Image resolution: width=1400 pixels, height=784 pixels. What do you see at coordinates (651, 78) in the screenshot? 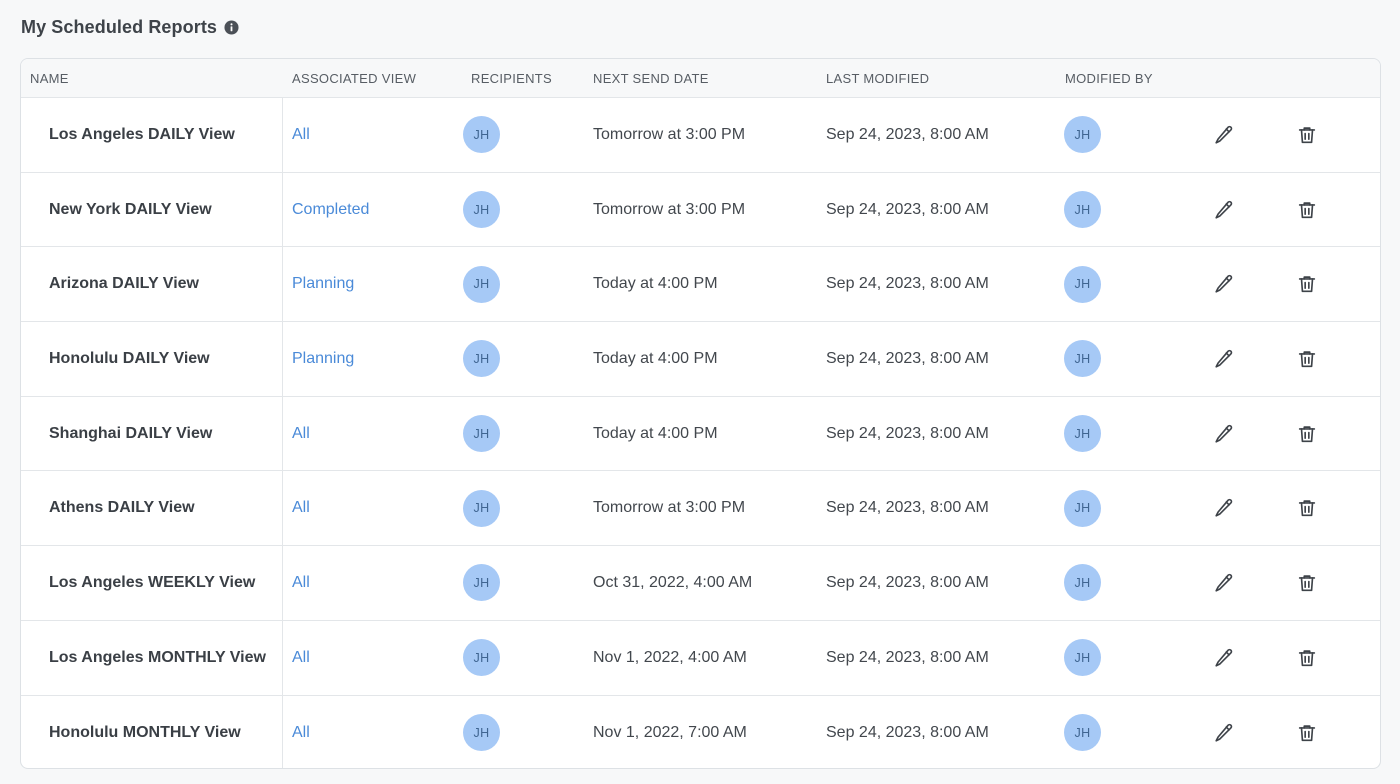
I see `column-header-next-send-date: NEXT SEND DATE` at bounding box center [651, 78].